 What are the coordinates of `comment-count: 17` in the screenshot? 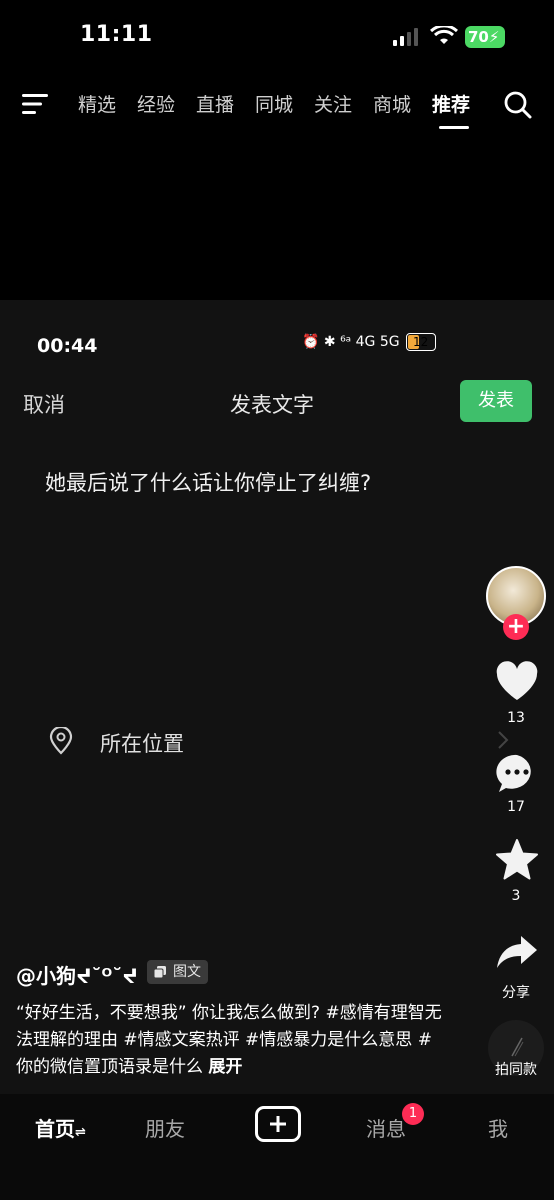 It's located at (516, 807).